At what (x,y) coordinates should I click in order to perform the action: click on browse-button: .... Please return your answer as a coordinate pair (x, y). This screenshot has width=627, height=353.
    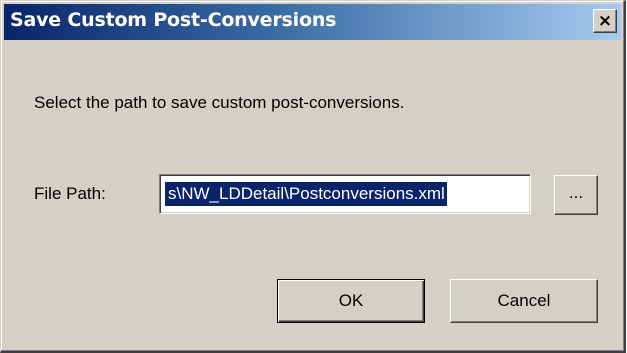
    Looking at the image, I should click on (576, 195).